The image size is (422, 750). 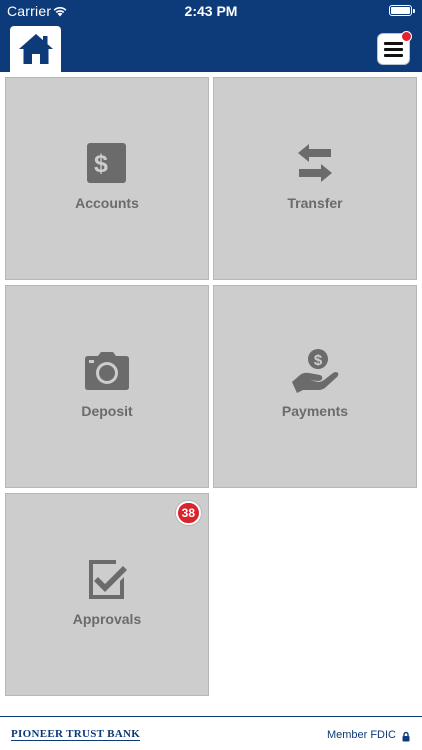 What do you see at coordinates (402, 10) in the screenshot?
I see `battery-icon` at bounding box center [402, 10].